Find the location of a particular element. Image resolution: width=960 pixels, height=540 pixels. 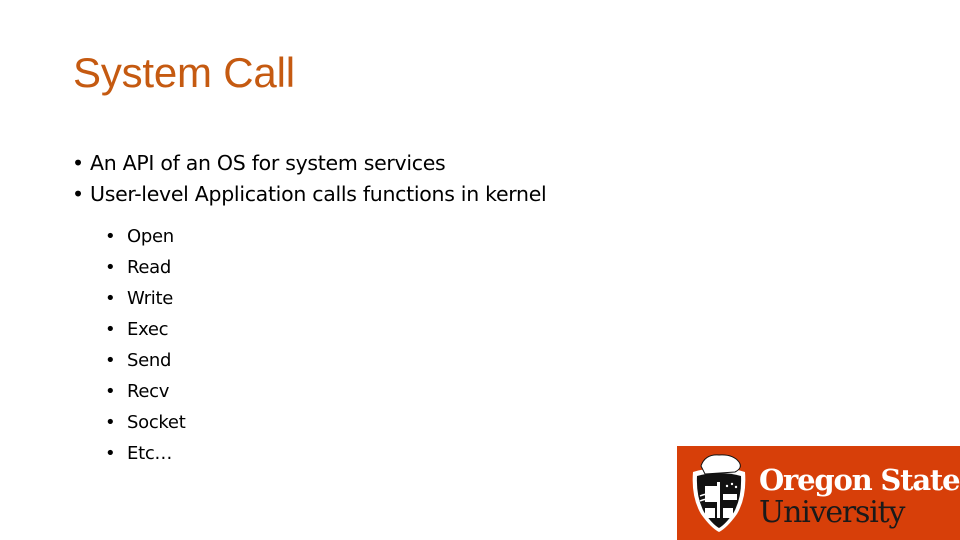

sub-bullet-text: Recv is located at coordinates (148, 391).